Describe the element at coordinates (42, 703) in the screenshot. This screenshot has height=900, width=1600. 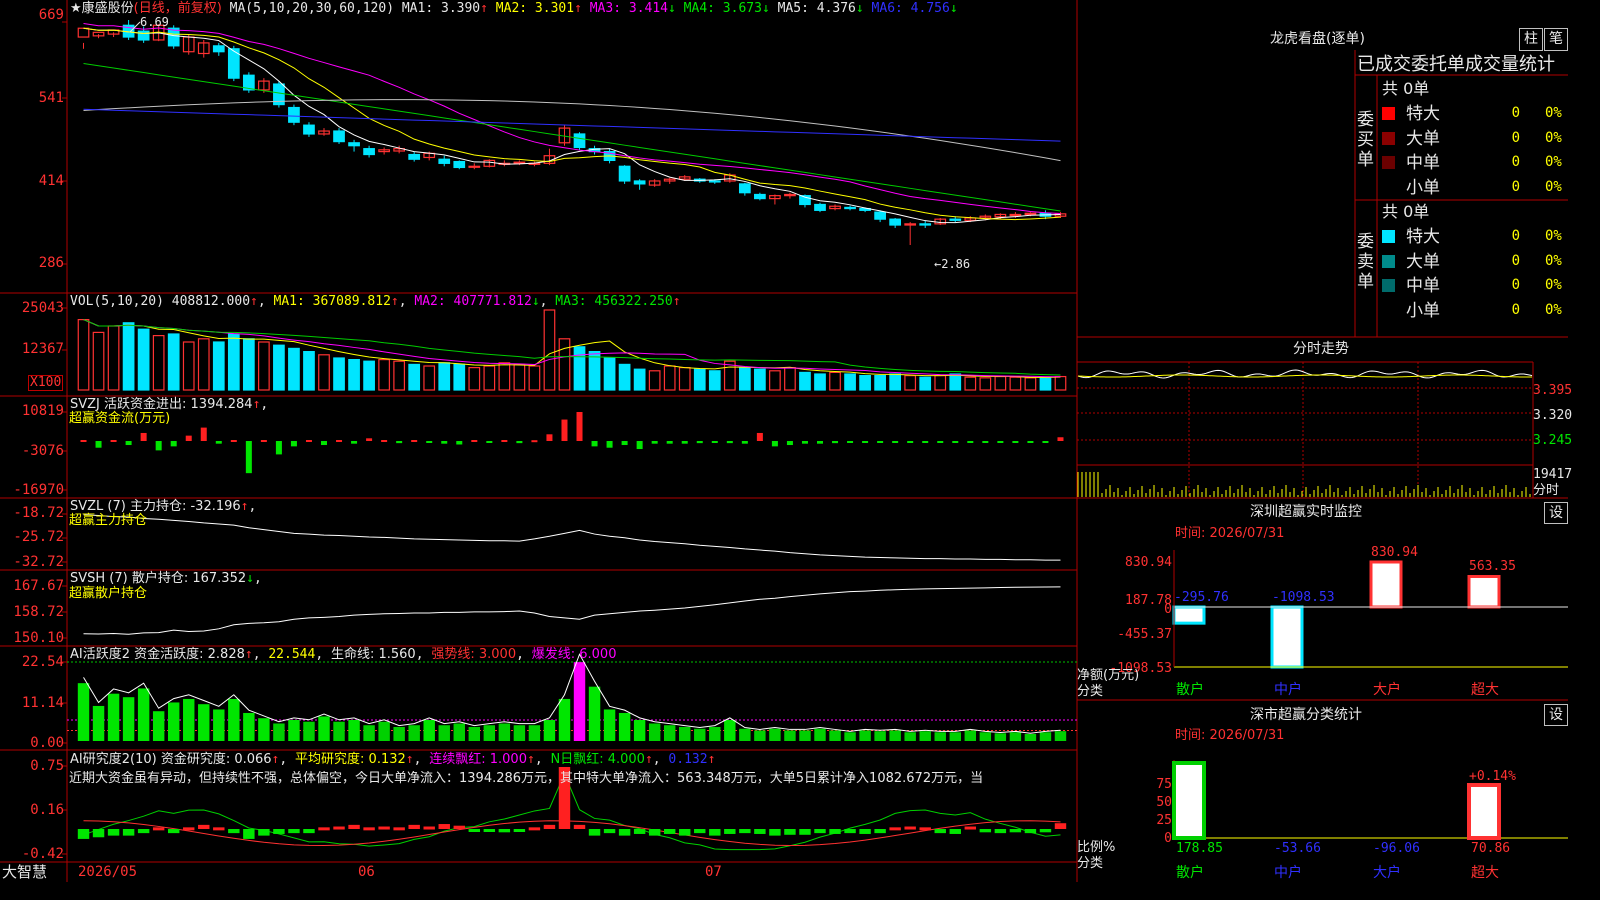
I see `ai2-tick: 11.14` at that location.